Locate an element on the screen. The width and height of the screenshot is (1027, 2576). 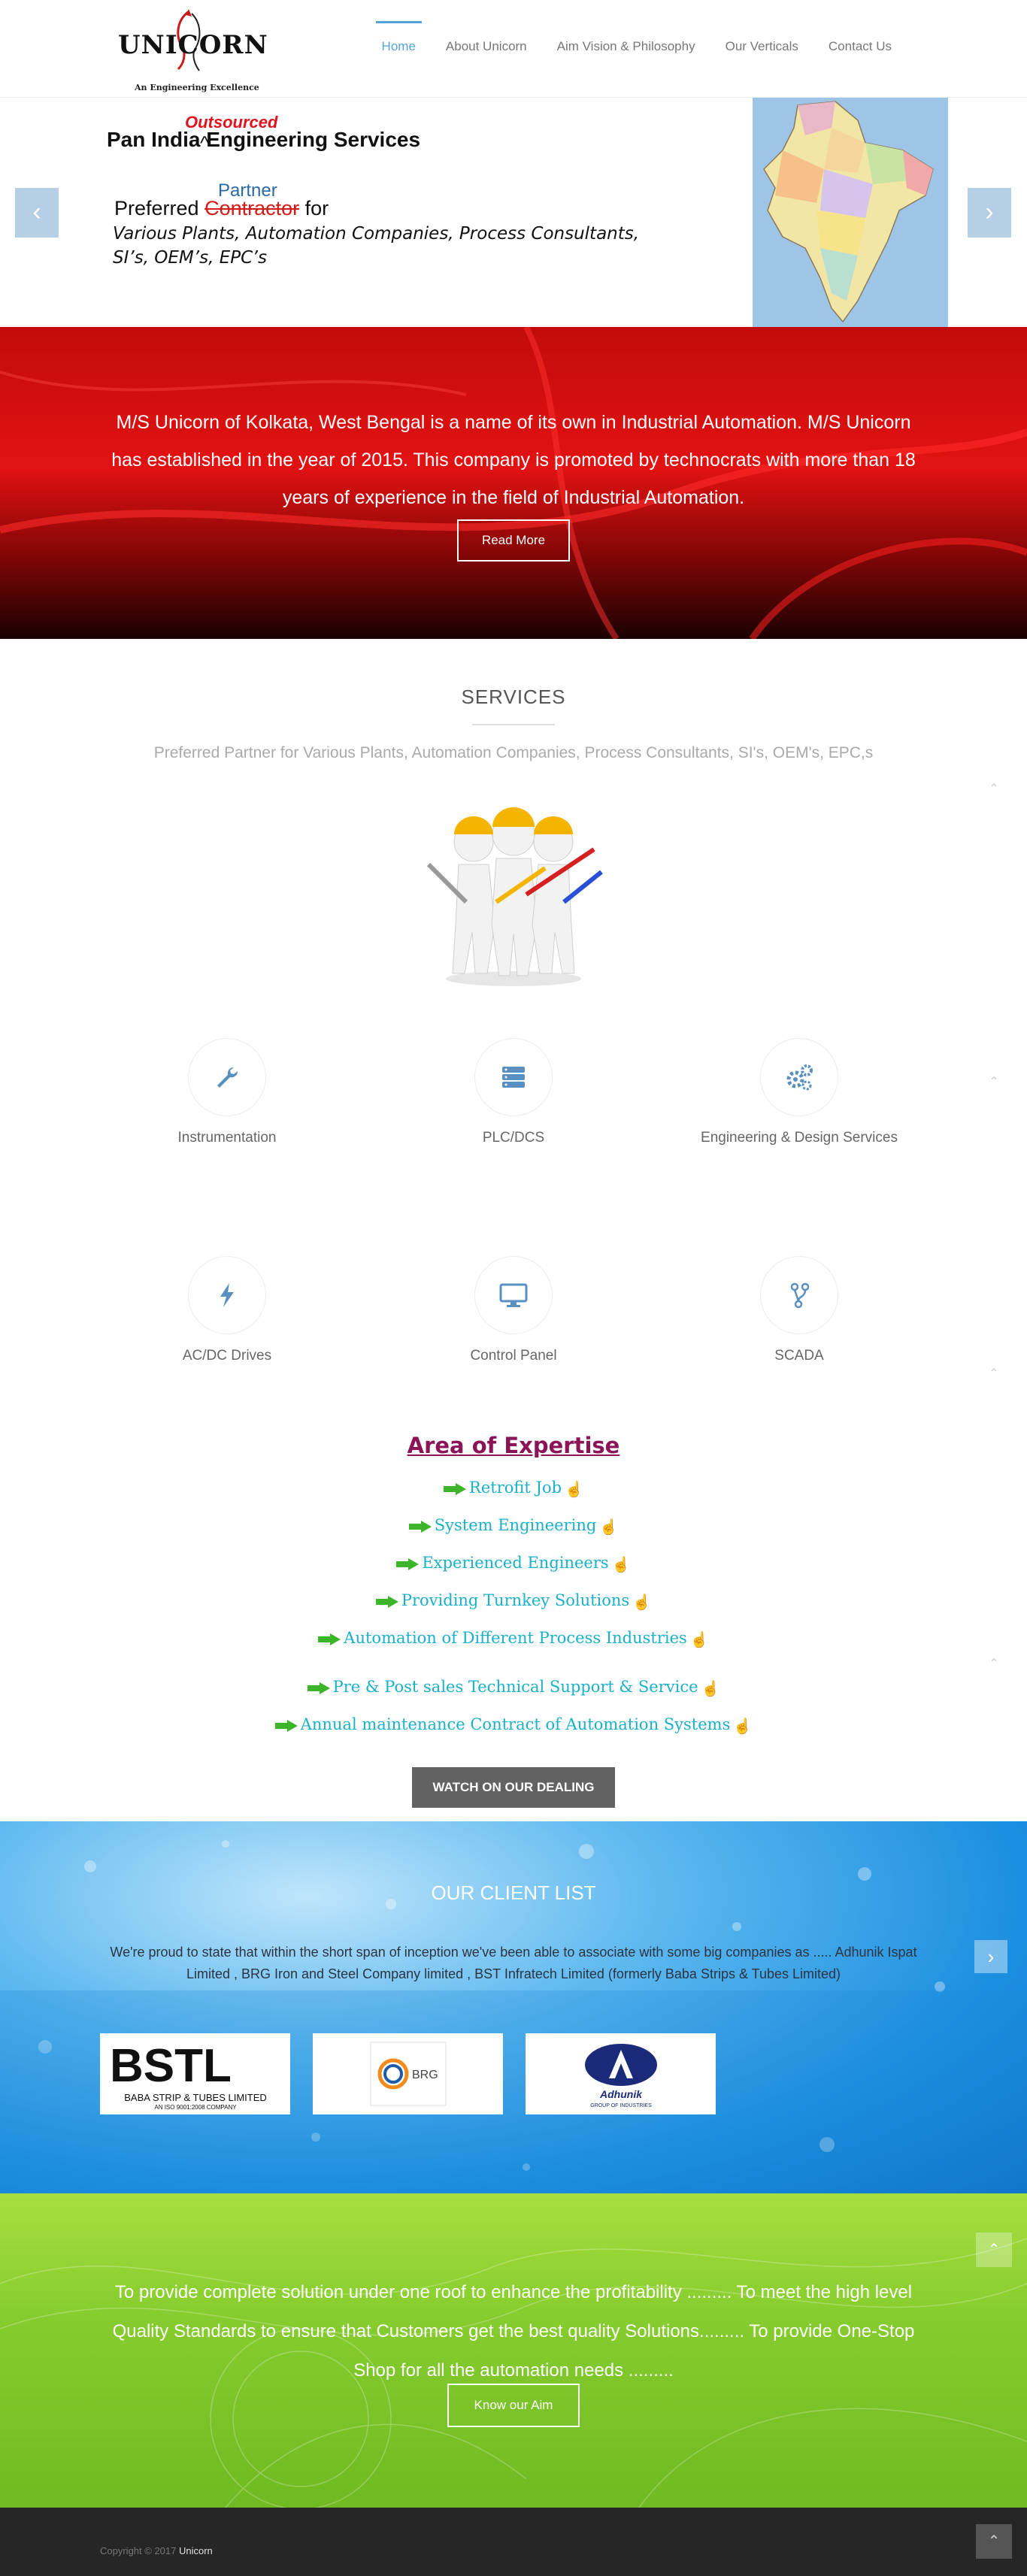
logo-wordmark: UNICORN is located at coordinates (193, 45).